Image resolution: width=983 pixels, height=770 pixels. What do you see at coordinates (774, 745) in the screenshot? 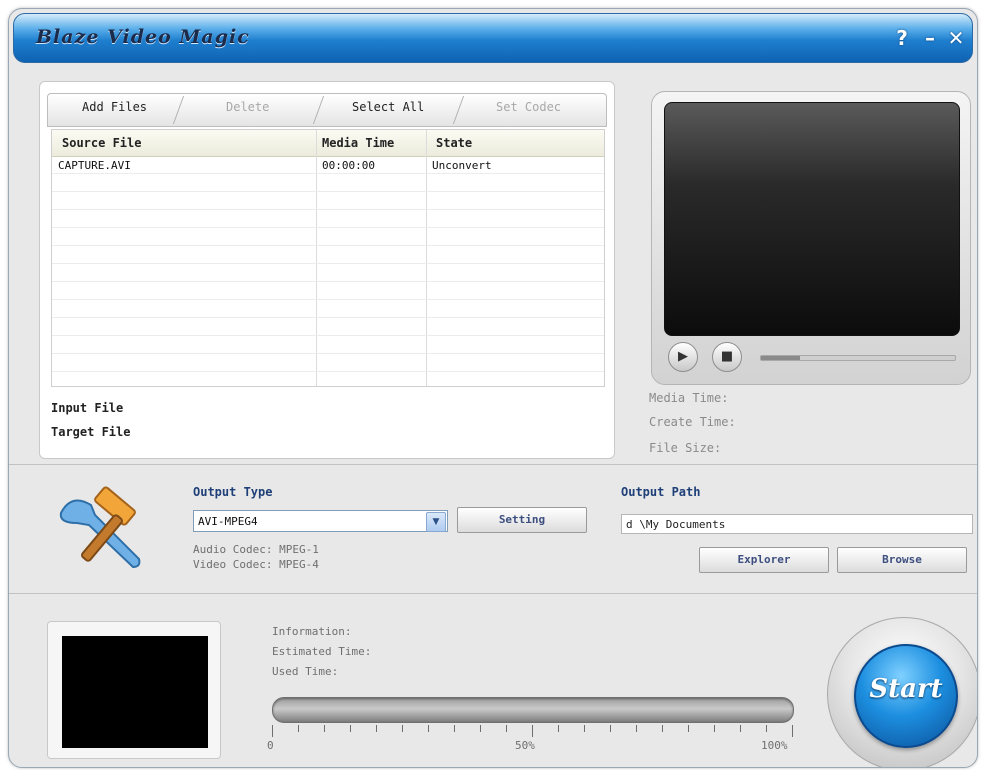
I see `progress-tick-label-100: 100%` at bounding box center [774, 745].